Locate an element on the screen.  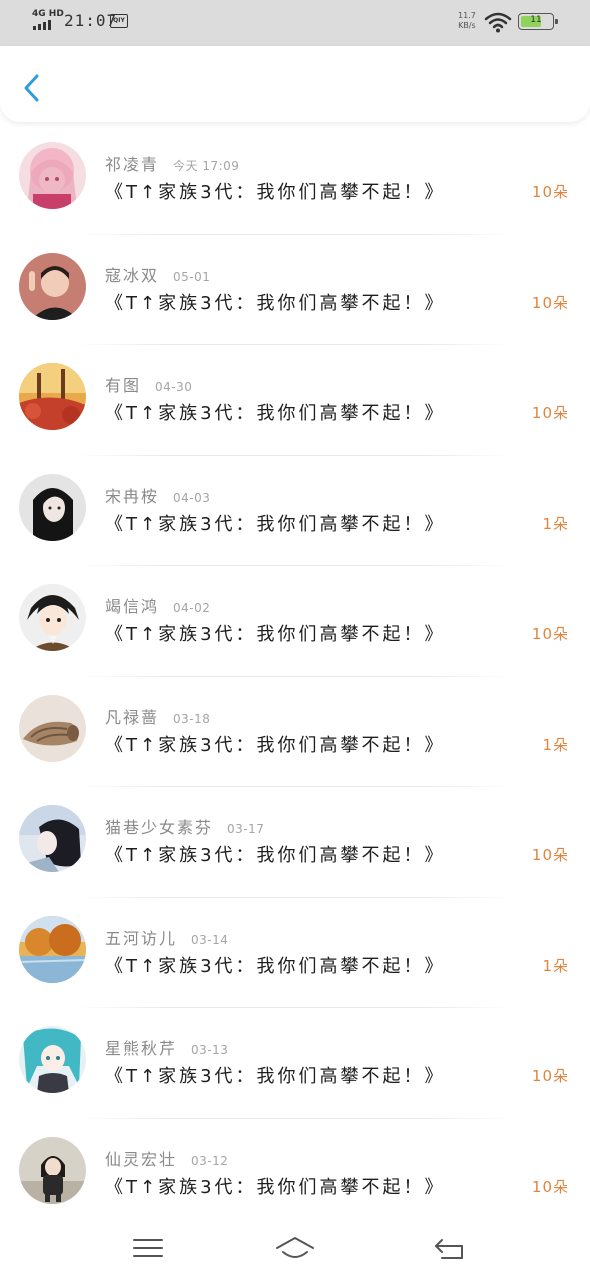
home-icon is located at coordinates (295, 1248).